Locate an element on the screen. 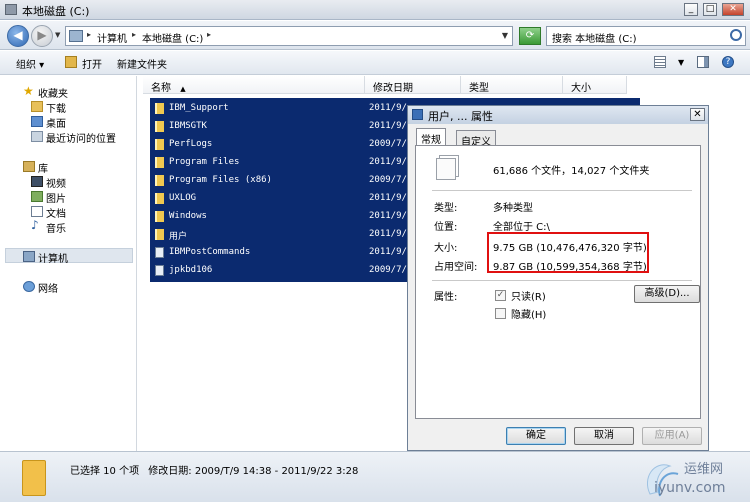 This screenshot has height=502, width=750. search-placeholder: 搜索 本地磁盘 (C:) is located at coordinates (594, 39).